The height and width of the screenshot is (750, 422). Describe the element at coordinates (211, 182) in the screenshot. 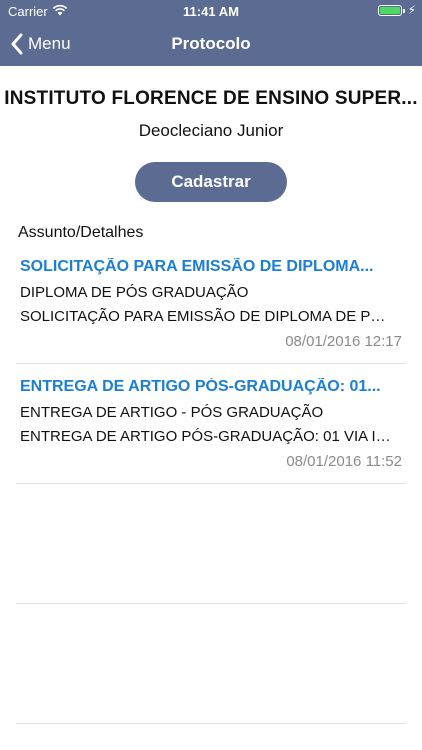

I see `register-button: Cadastrar` at that location.